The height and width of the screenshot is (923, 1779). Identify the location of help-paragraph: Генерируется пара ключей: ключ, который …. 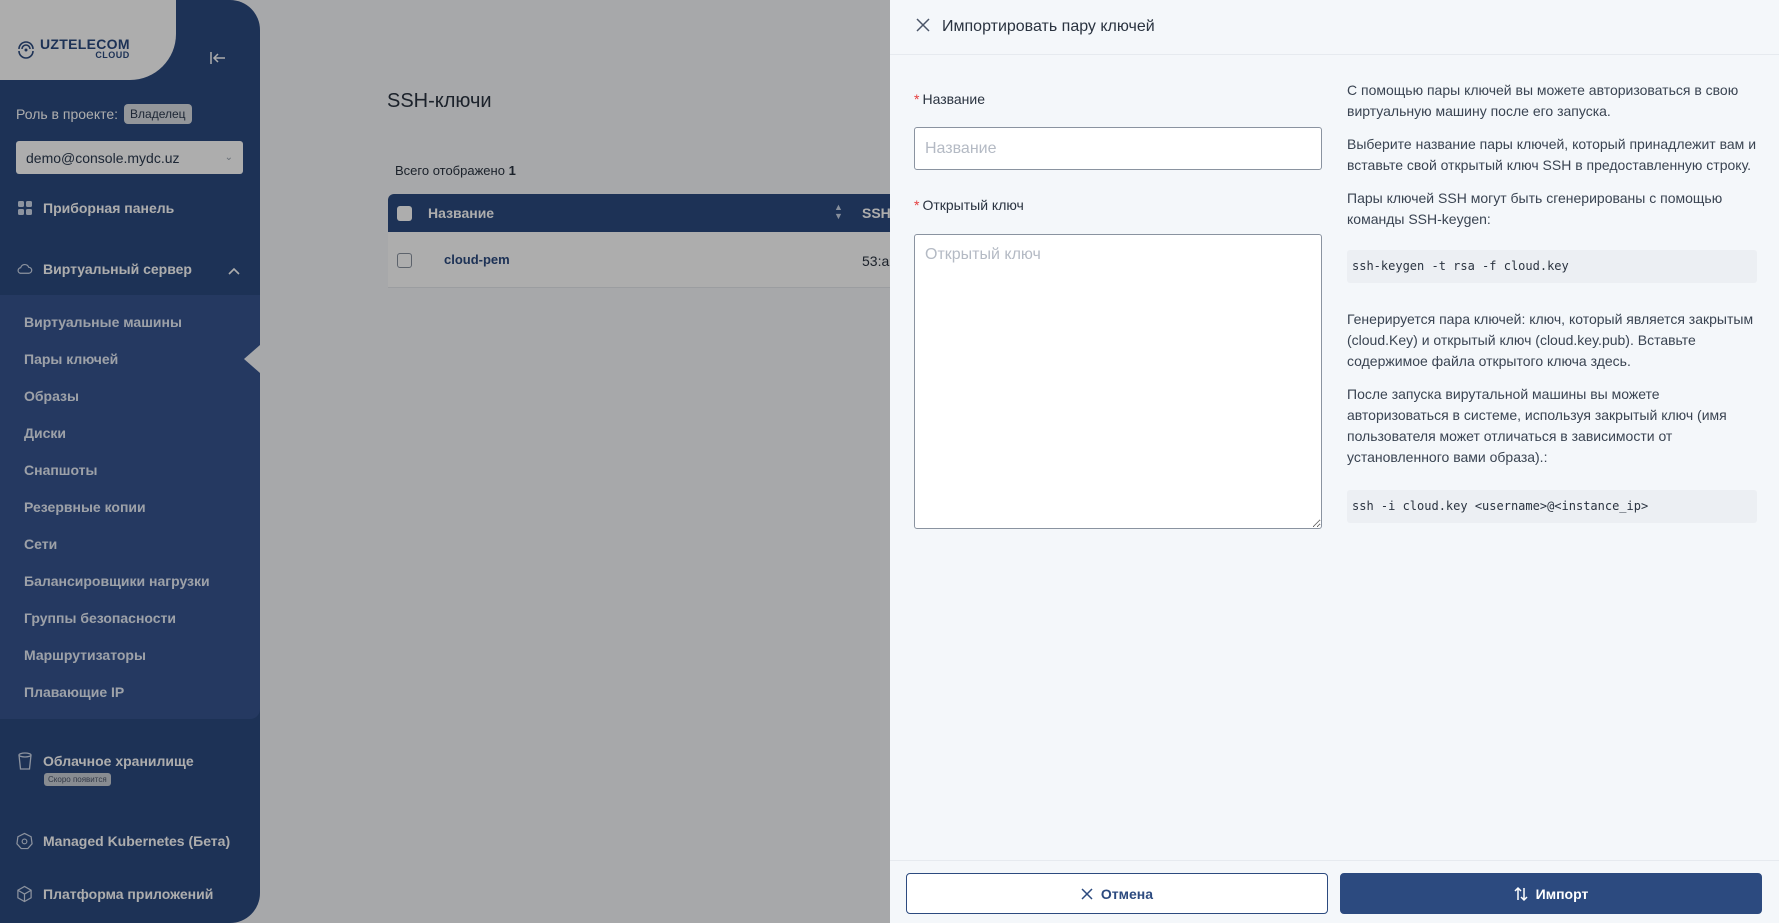
(1550, 340).